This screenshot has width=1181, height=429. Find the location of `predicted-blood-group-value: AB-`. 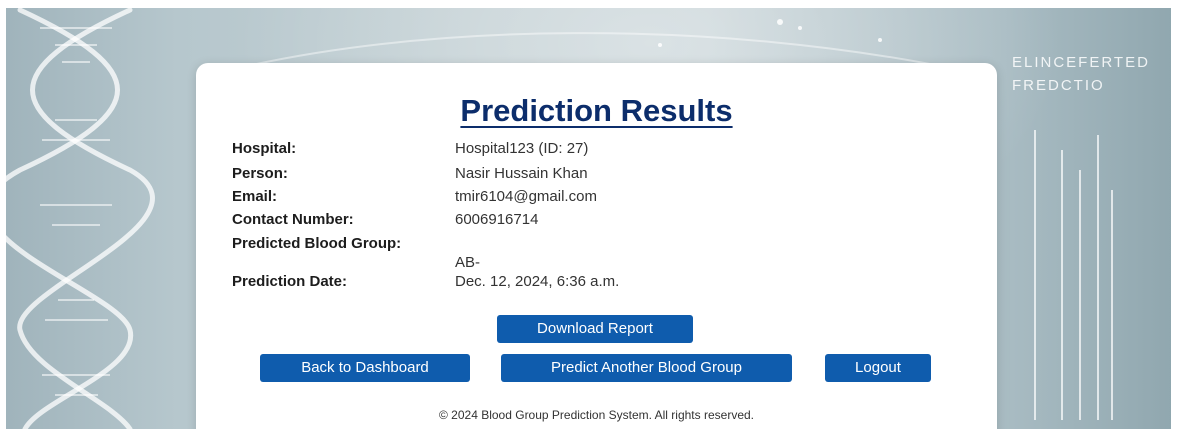

predicted-blood-group-value: AB- is located at coordinates (468, 262).